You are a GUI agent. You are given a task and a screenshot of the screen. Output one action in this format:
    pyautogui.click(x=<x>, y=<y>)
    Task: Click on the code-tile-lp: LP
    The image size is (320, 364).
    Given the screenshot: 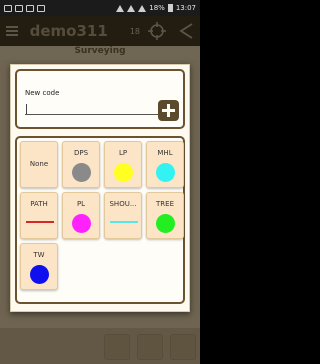 What is the action you would take?
    pyautogui.click(x=123, y=164)
    